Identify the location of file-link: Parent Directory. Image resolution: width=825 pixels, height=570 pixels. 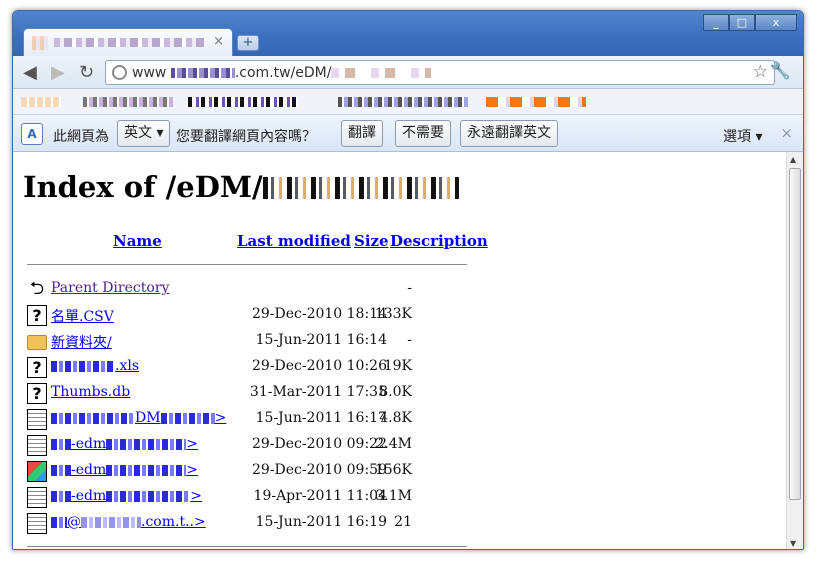
(110, 288).